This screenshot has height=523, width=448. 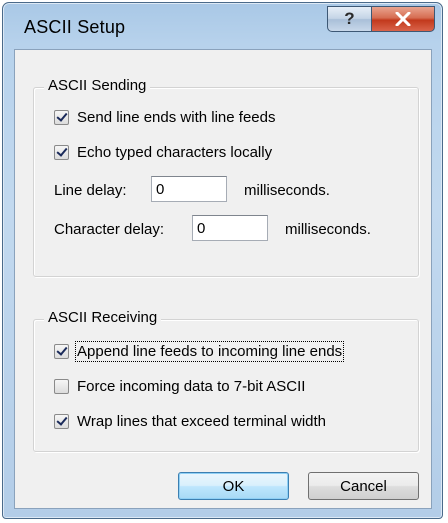 I want to click on send-line-ends-checkbox: Send line ends with line feeds, so click(x=164, y=117).